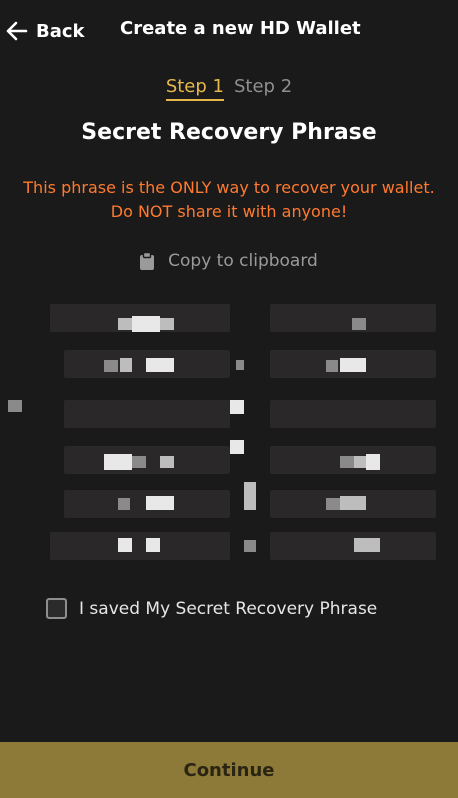 The width and height of the screenshot is (458, 798). I want to click on step-2-tab: Step 2, so click(263, 88).